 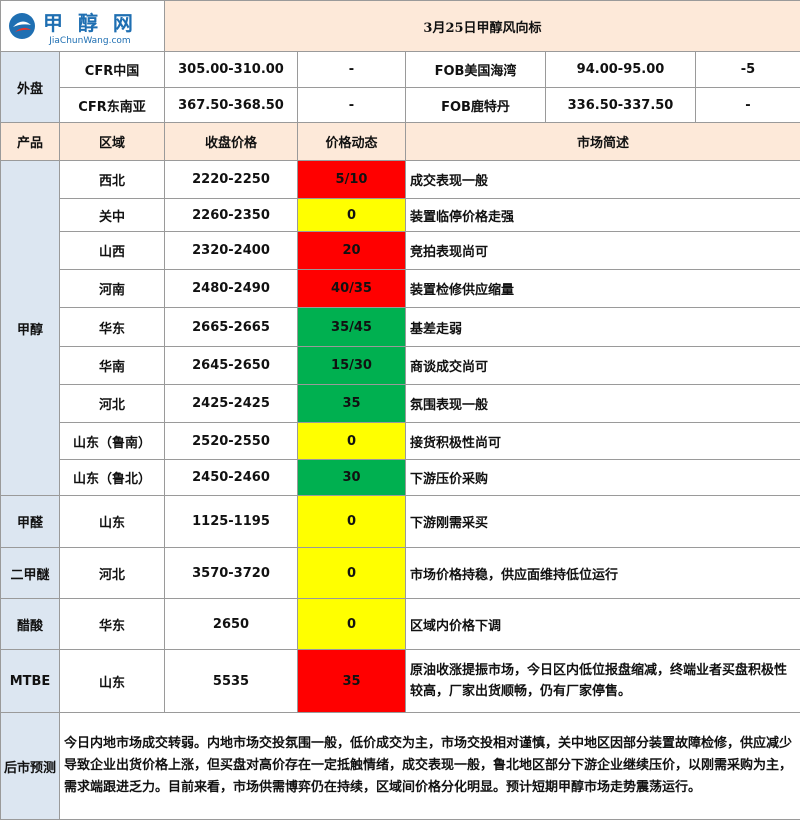 I want to click on region-cell: 山西, so click(x=112, y=251).